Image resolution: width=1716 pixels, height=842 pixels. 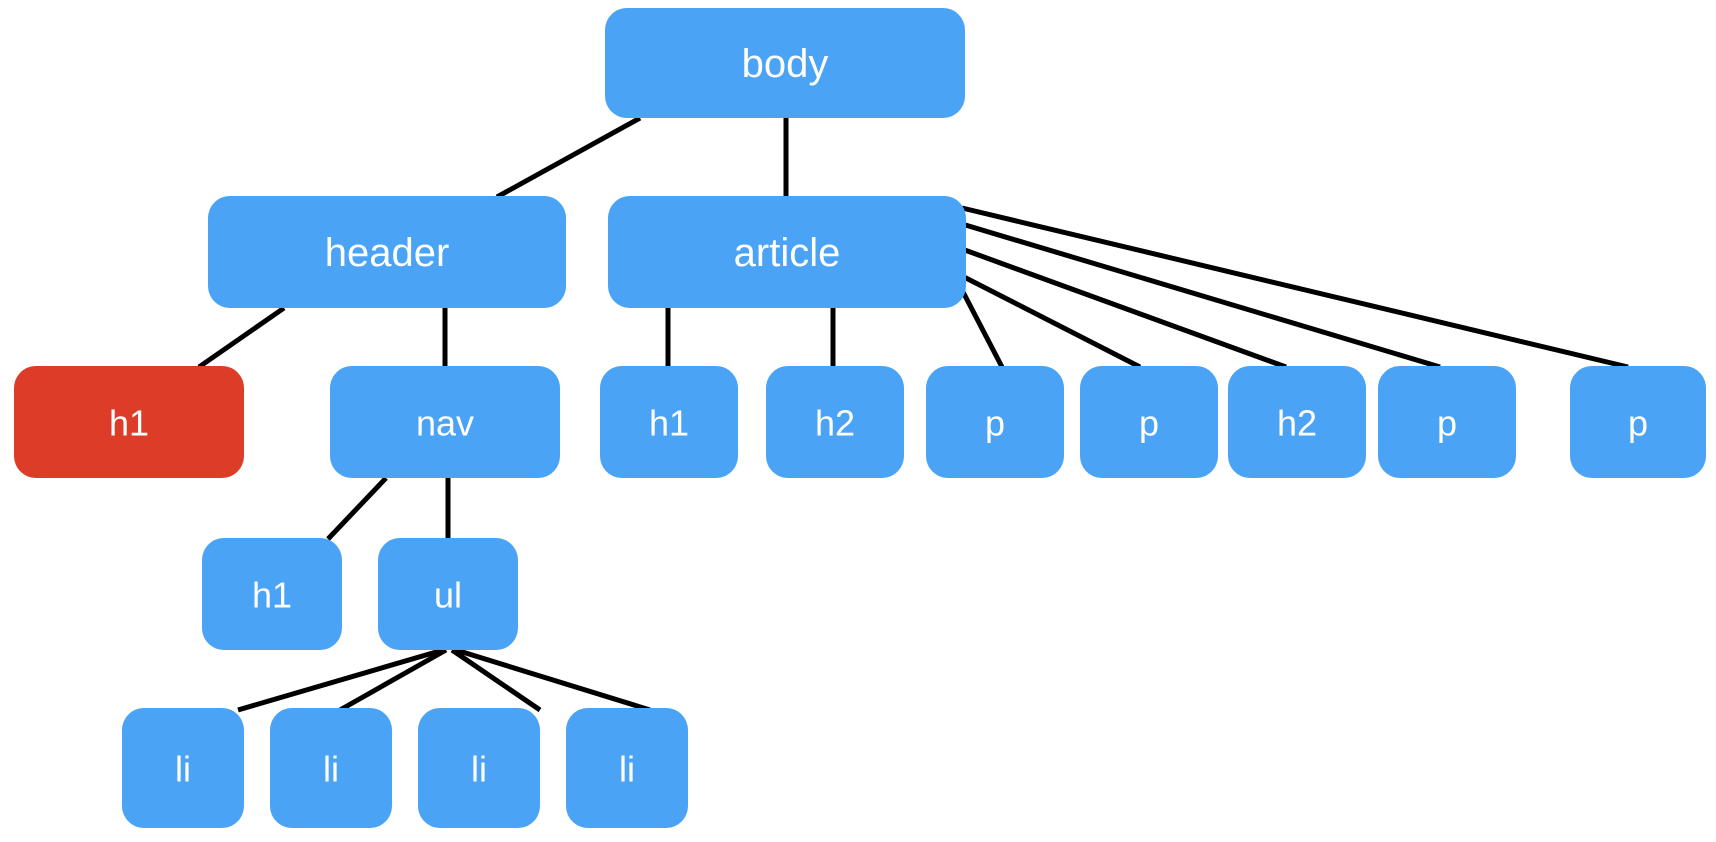 I want to click on tree-node-li-3: li, so click(x=479, y=768).